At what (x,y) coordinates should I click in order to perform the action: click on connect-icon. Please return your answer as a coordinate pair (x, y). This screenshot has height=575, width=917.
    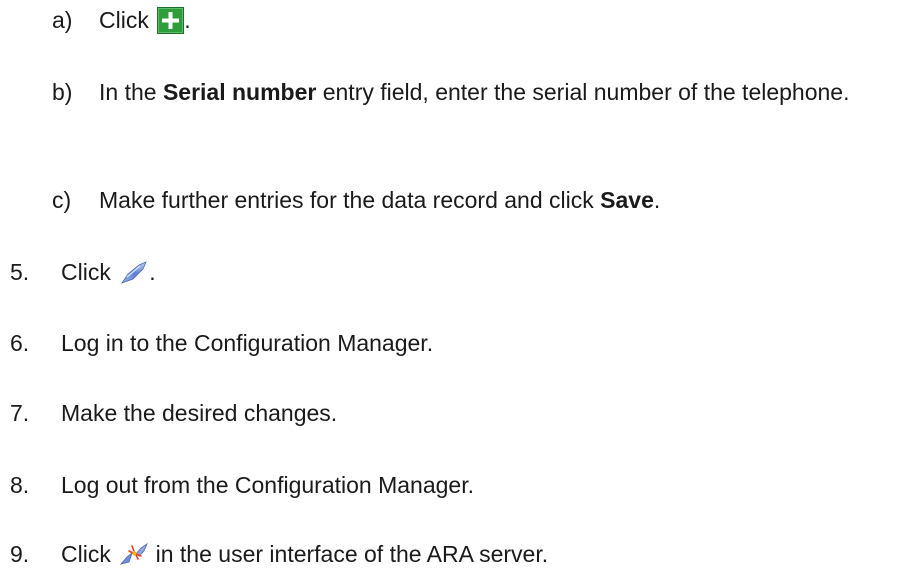
    Looking at the image, I should click on (134, 273).